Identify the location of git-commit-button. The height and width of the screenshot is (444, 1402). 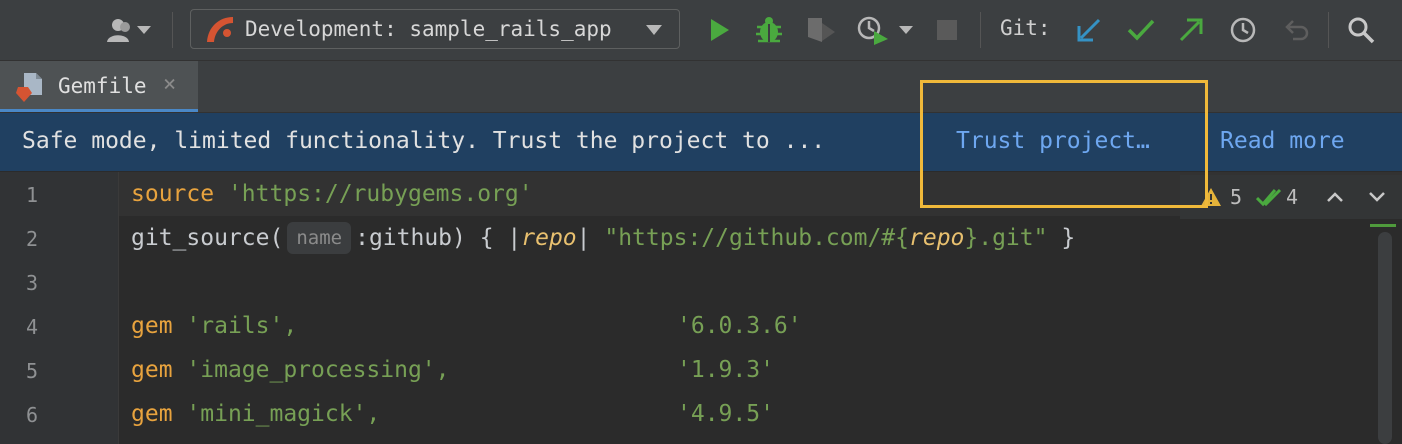
(1141, 30).